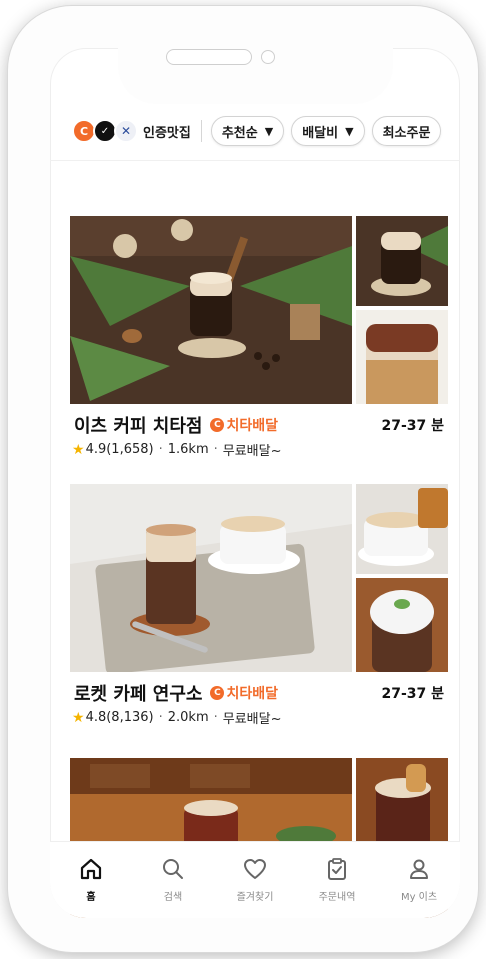 The height and width of the screenshot is (959, 486). I want to click on filter-bar: C ✓ ✕ 인증맛집 추천순 ▼ 배달비 ▼ 최소주문, so click(255, 131).